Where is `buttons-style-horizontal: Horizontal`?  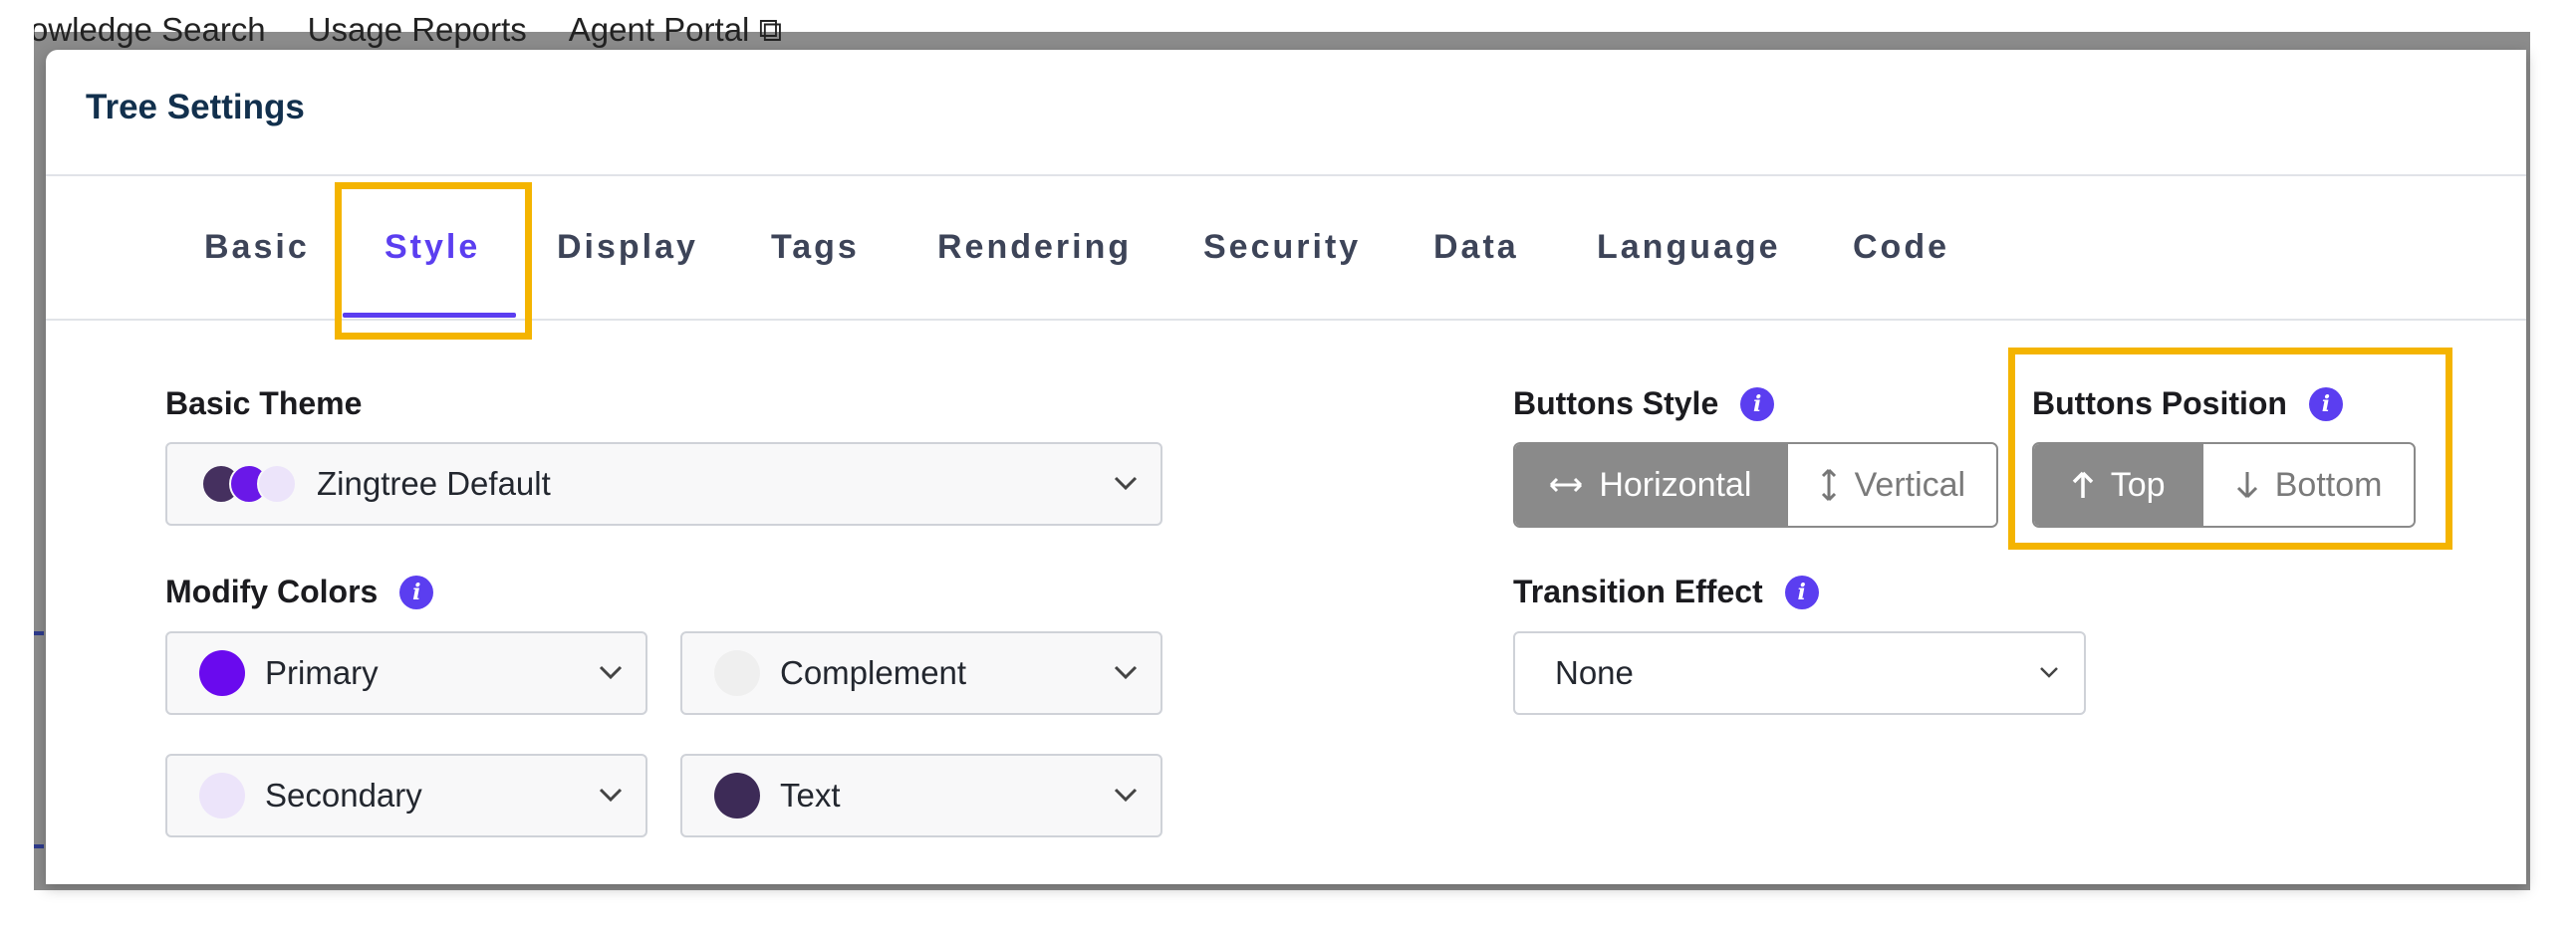 buttons-style-horizontal: Horizontal is located at coordinates (1650, 485).